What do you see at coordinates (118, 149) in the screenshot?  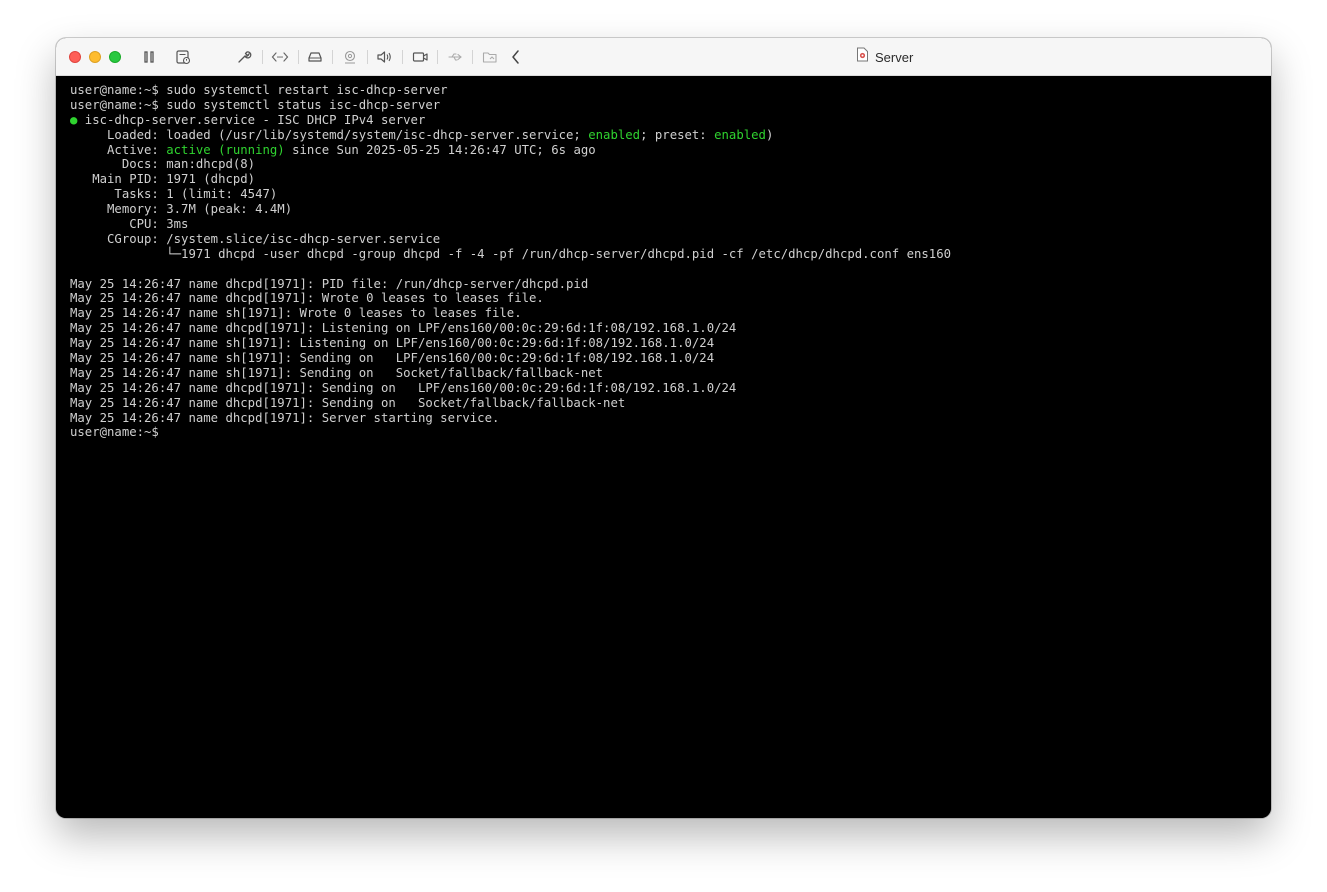 I see `active-label: Active:` at bounding box center [118, 149].